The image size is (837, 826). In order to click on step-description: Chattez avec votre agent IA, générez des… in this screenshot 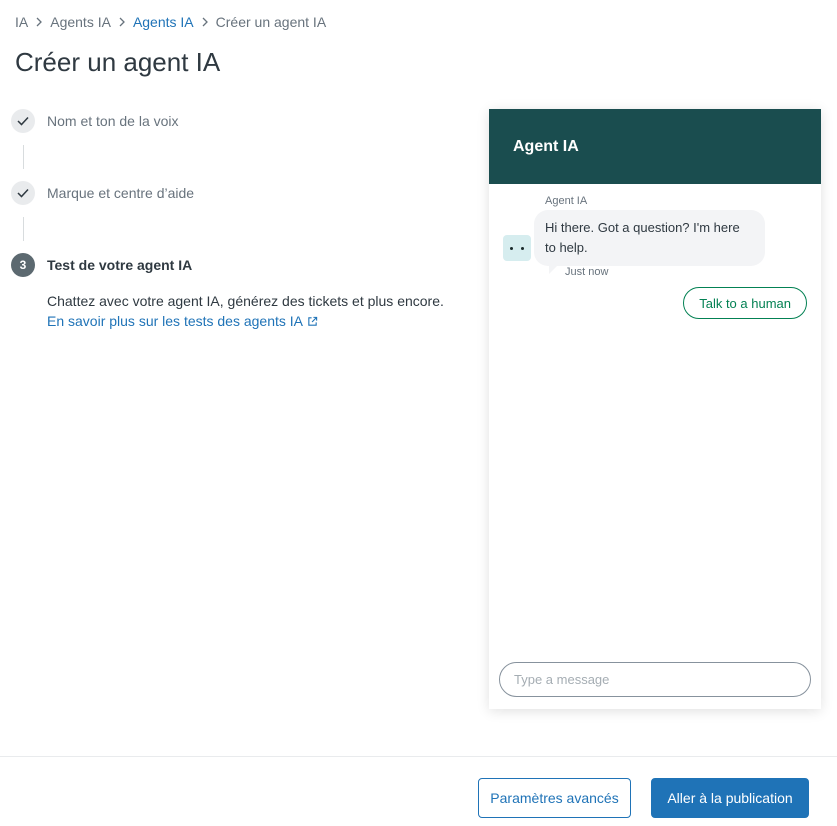, I will do `click(249, 311)`.